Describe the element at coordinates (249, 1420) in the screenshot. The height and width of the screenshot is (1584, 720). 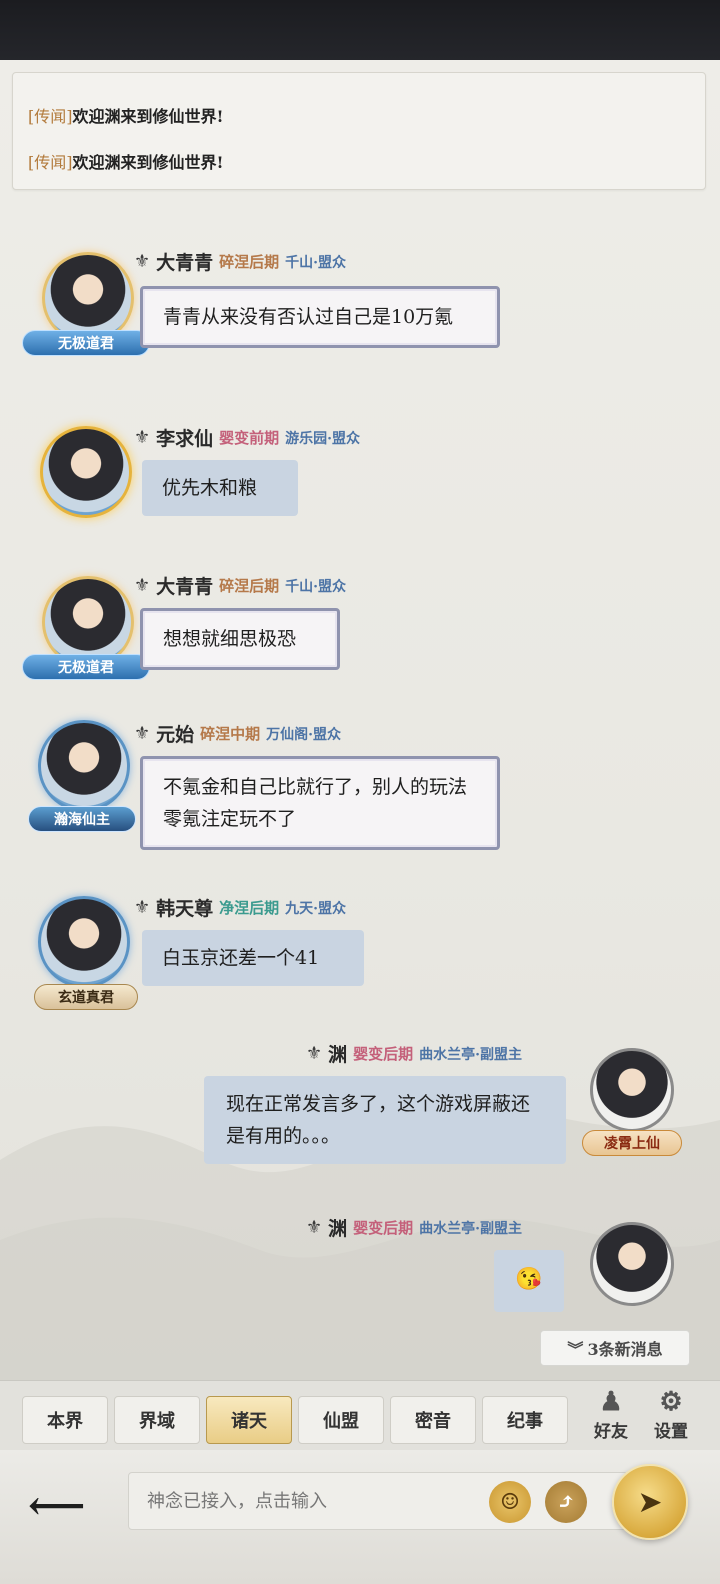
I see `tab-zhutian: 诸天` at that location.